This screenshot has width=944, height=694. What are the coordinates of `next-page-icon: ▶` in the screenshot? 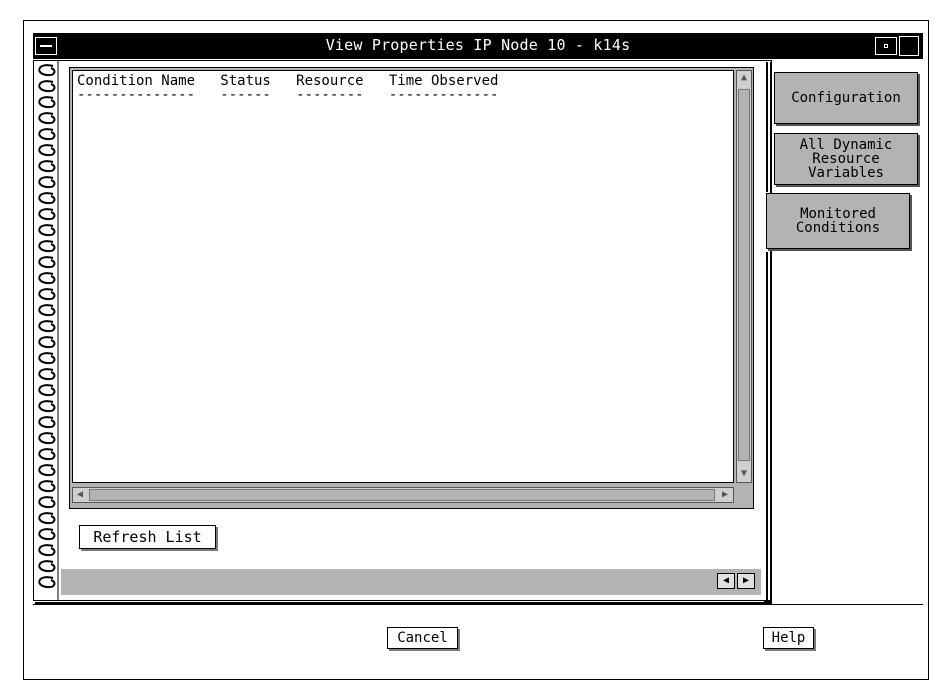 It's located at (746, 581).